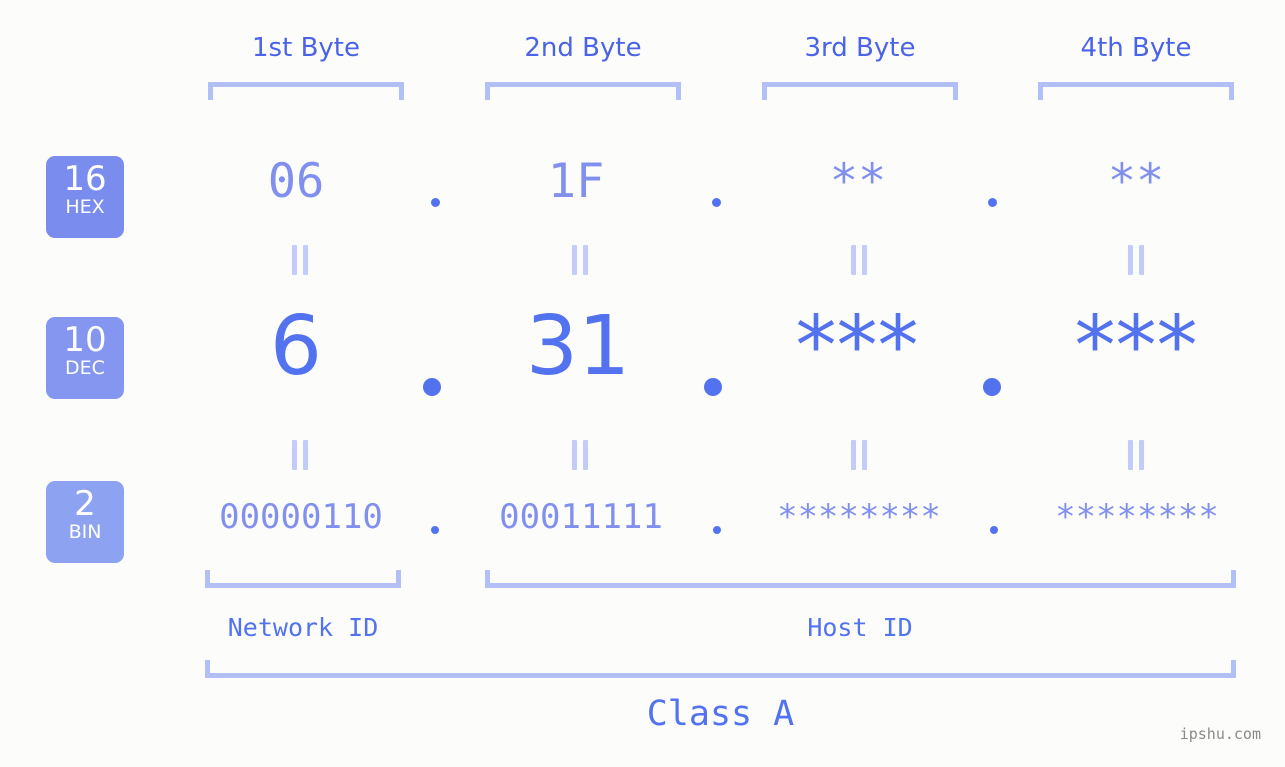 Image resolution: width=1285 pixels, height=767 pixels. I want to click on radix-badge-bin-number: 2, so click(85, 504).